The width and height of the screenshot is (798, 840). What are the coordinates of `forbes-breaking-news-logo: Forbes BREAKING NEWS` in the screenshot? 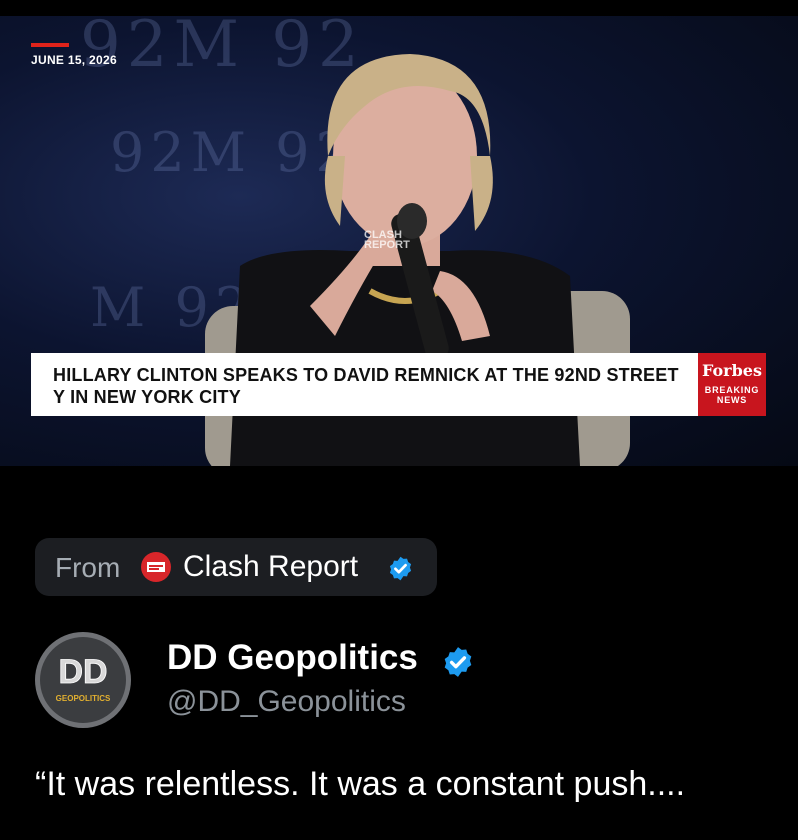 It's located at (732, 384).